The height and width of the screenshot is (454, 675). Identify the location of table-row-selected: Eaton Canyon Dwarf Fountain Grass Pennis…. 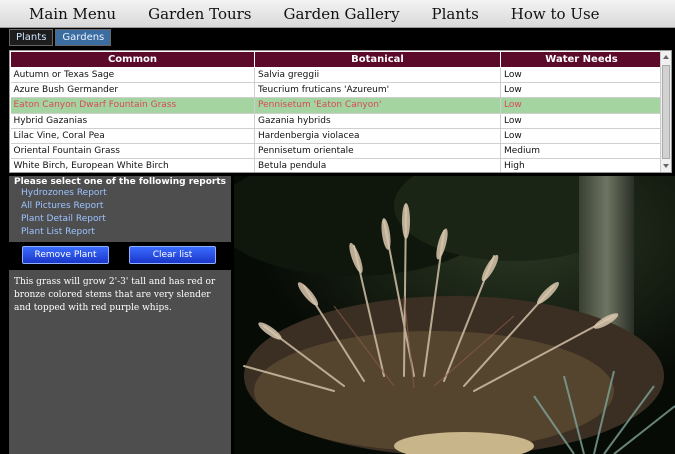
(336, 105).